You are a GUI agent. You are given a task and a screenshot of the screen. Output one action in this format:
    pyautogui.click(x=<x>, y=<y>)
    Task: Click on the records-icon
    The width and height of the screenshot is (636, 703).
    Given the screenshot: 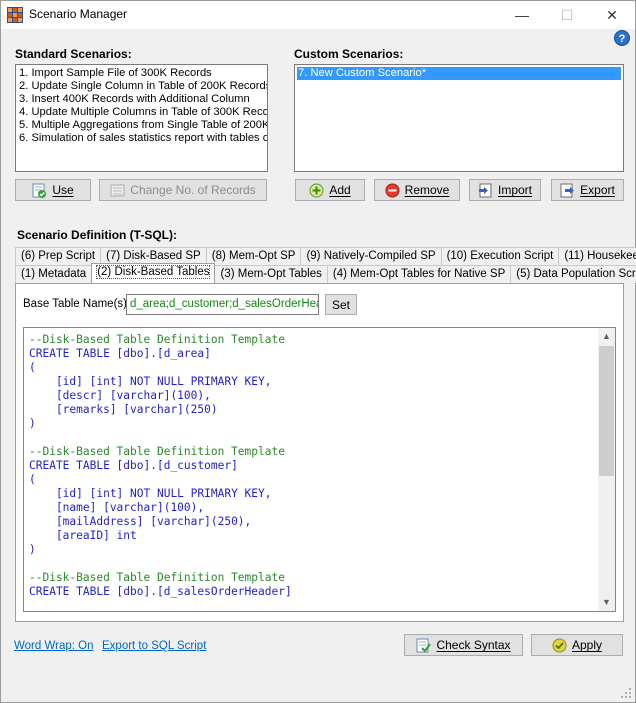 What is the action you would take?
    pyautogui.click(x=117, y=190)
    